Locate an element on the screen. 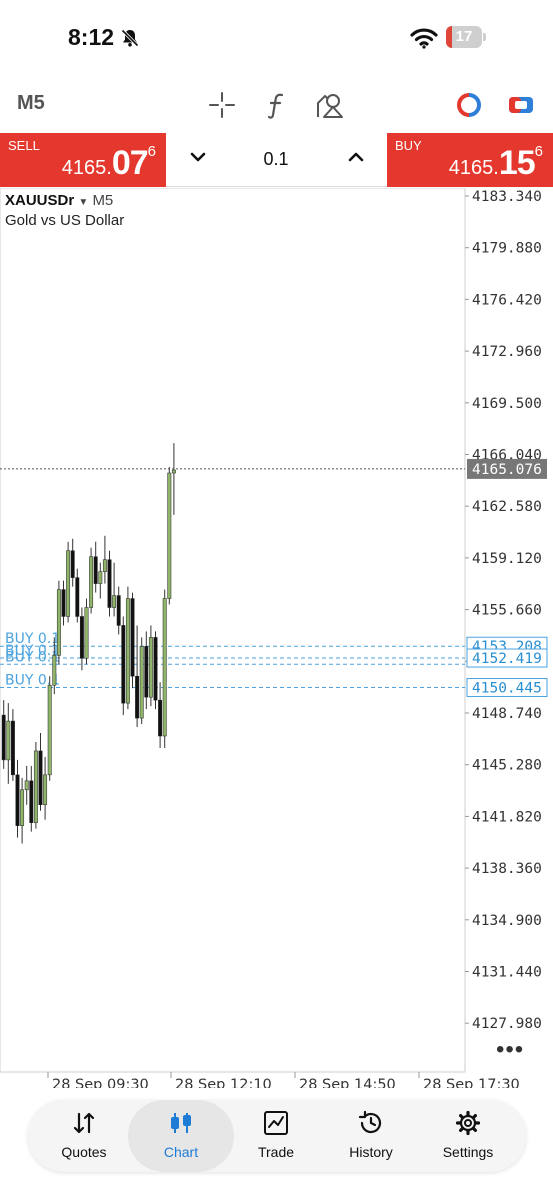 This screenshot has width=553, height=1200. nav-label: Settings is located at coordinates (468, 1152).